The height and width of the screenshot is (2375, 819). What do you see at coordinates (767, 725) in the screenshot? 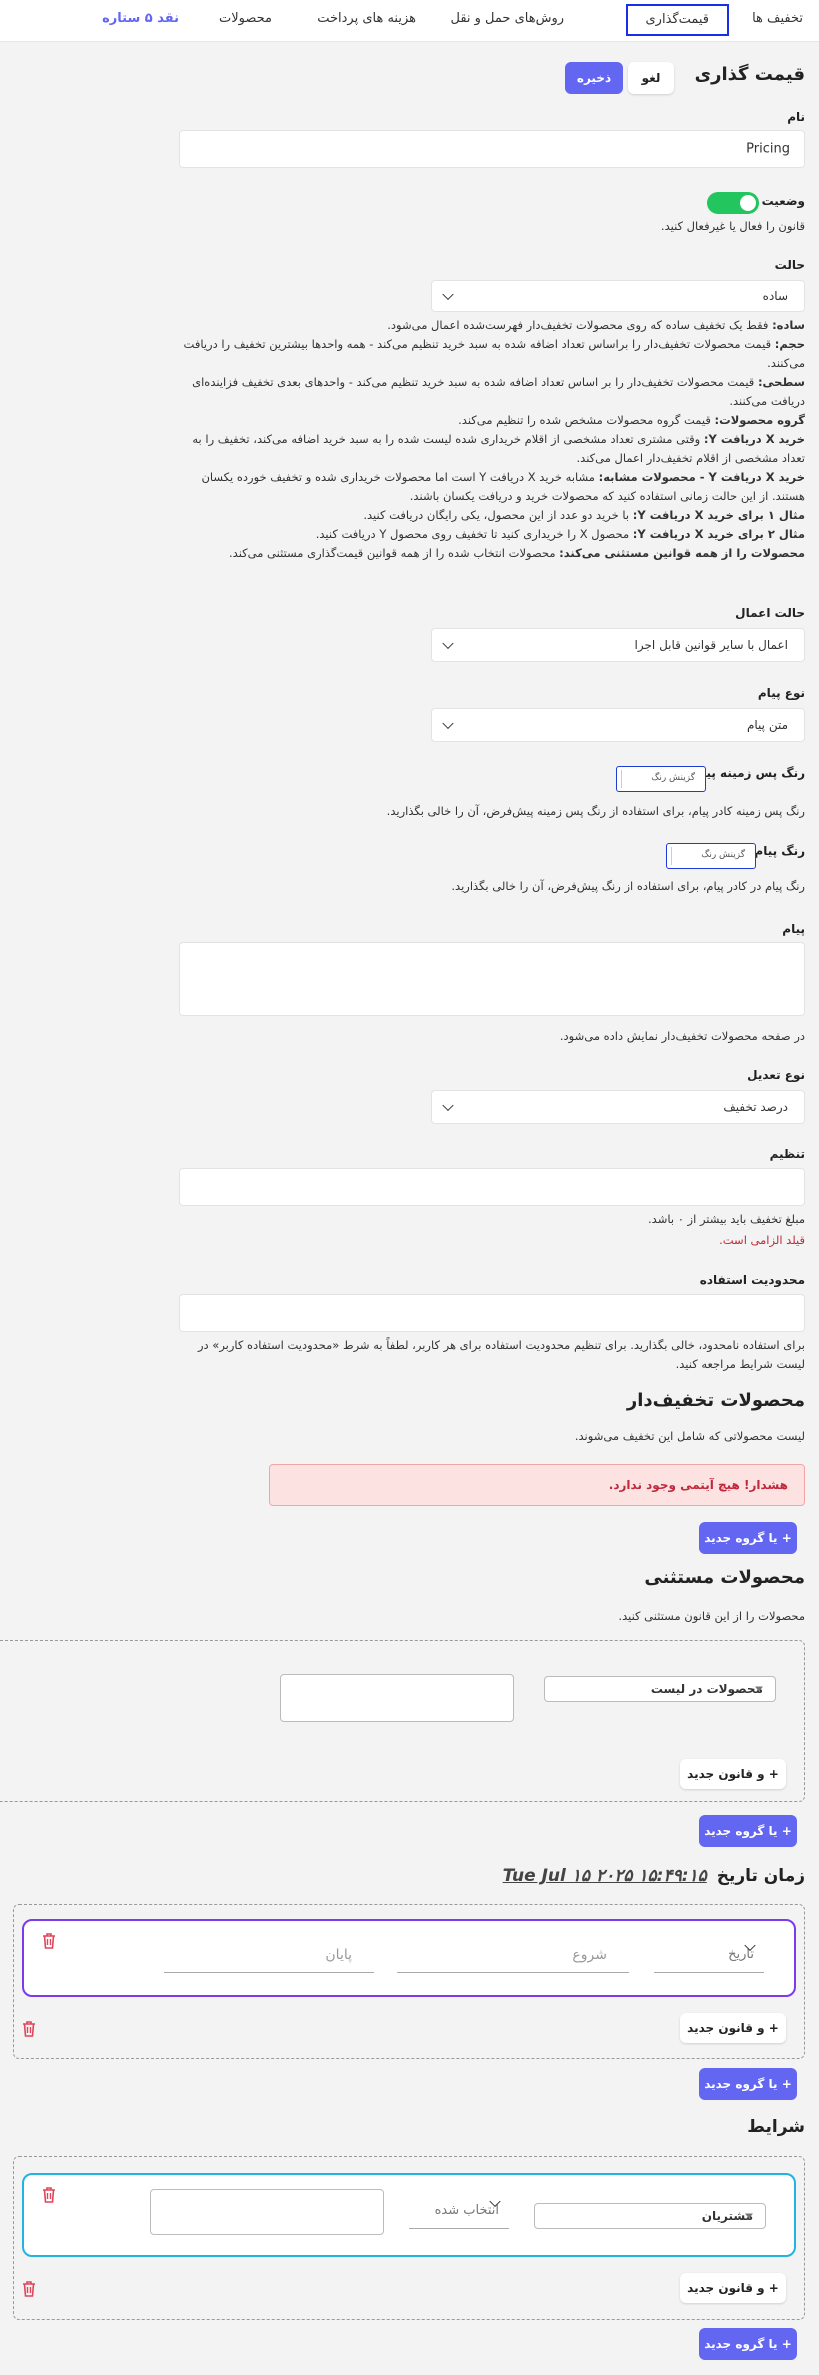
I see `message-type-value: متن پیام` at bounding box center [767, 725].